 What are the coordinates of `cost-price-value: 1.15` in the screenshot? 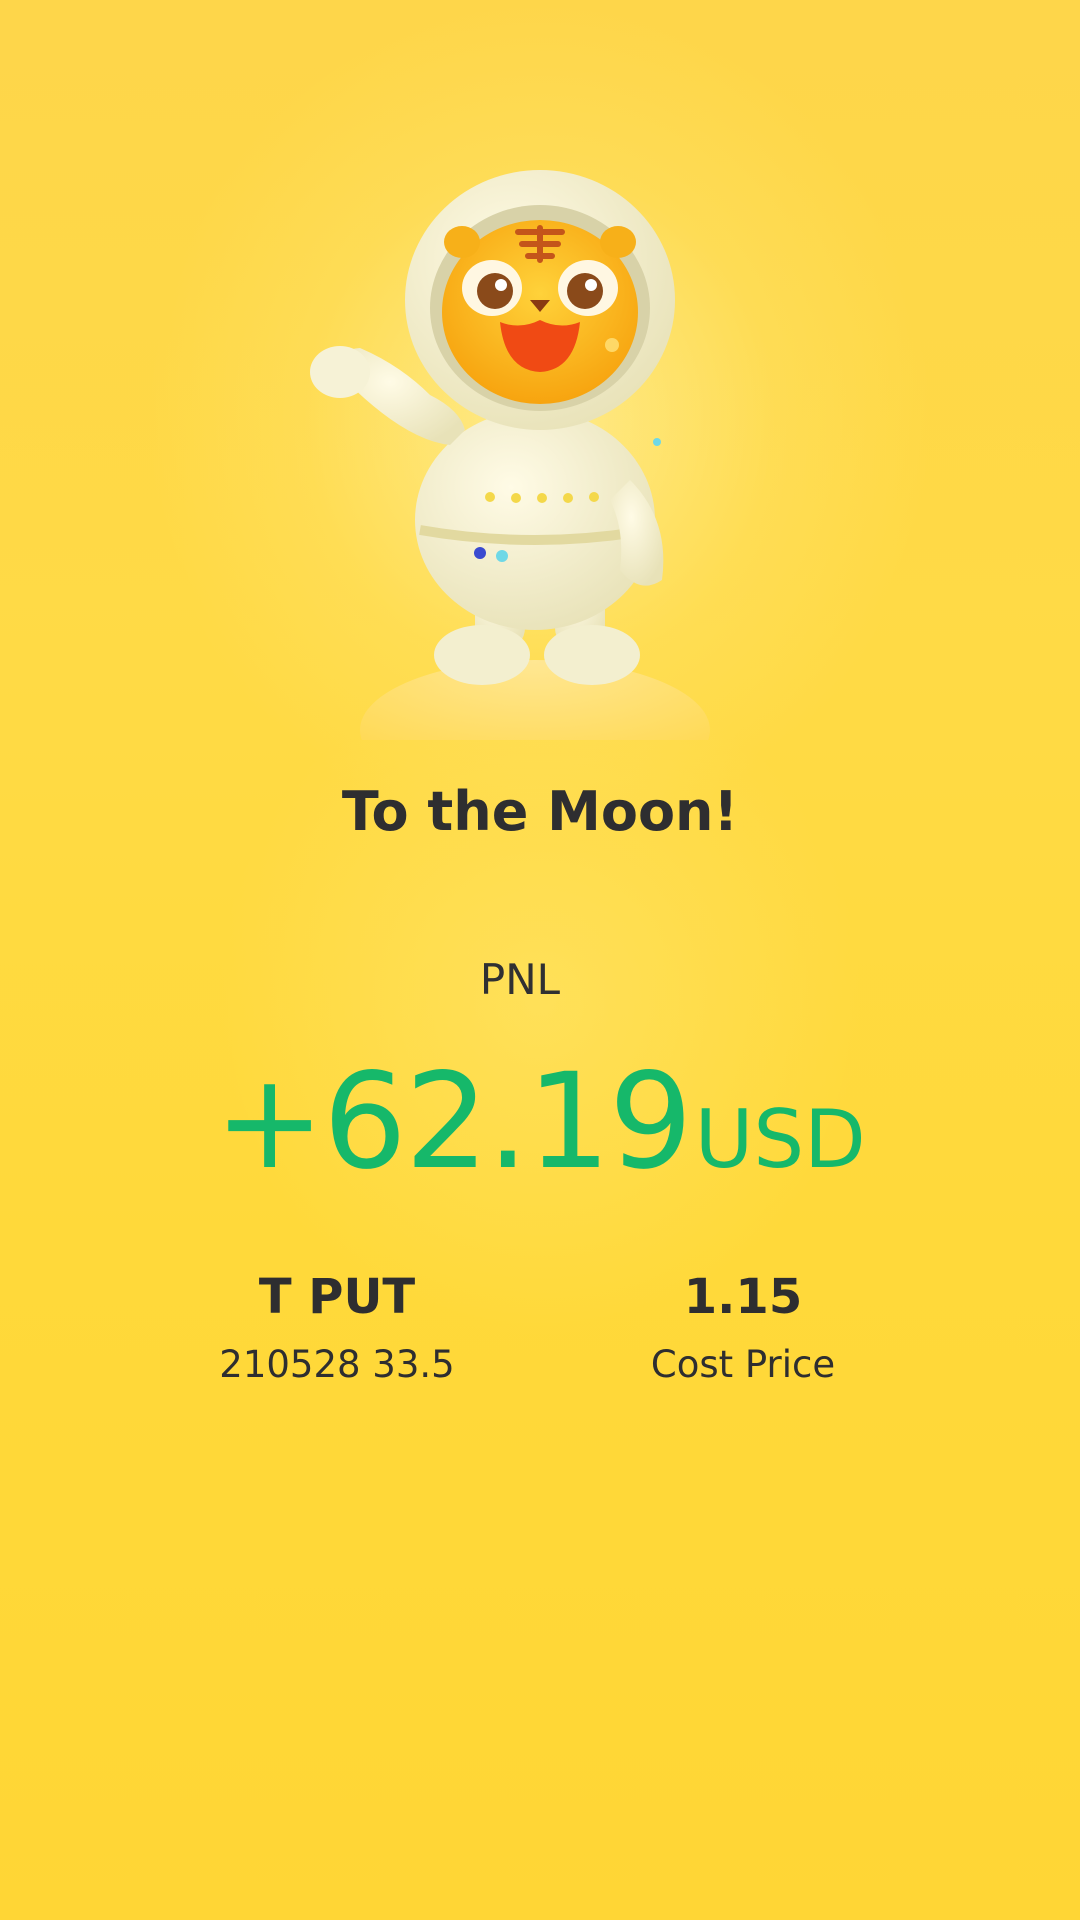 It's located at (743, 1297).